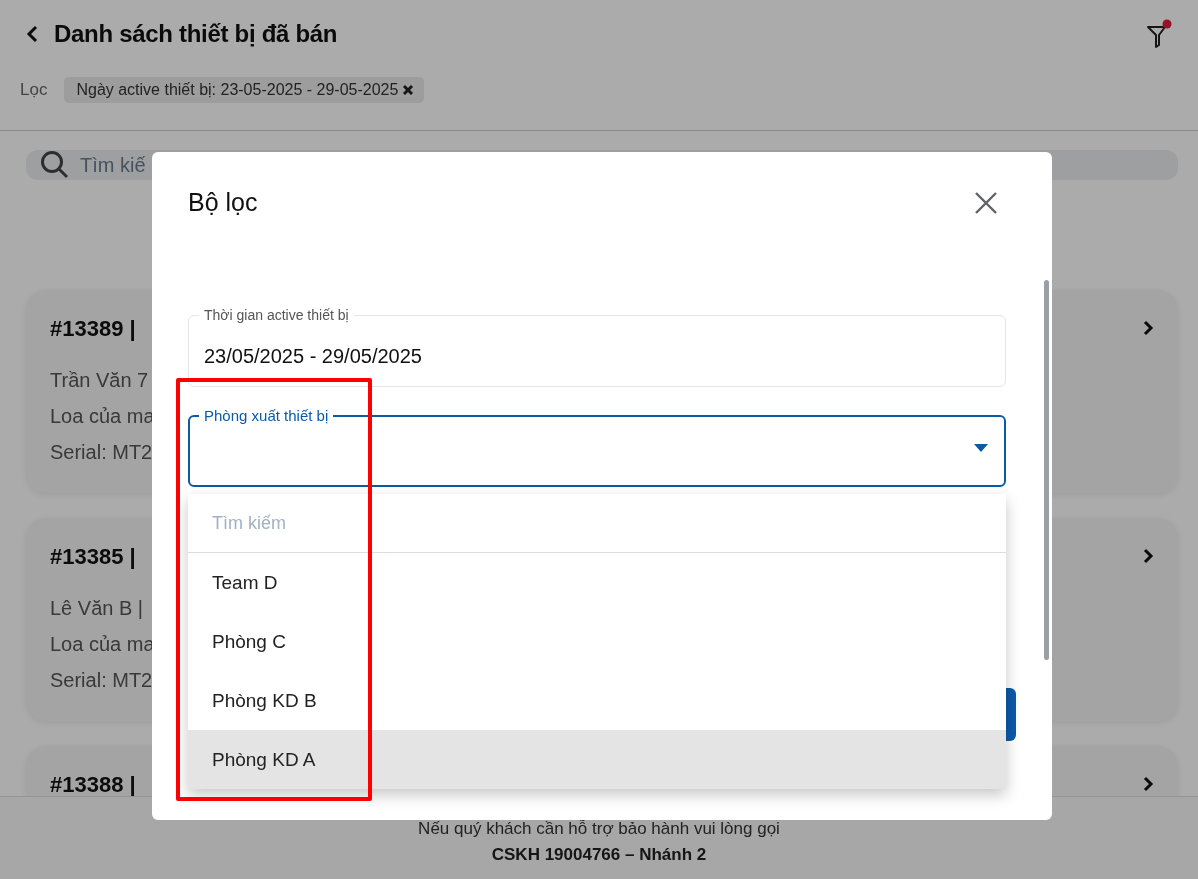 The height and width of the screenshot is (879, 1198). What do you see at coordinates (599, 855) in the screenshot?
I see `hotline-text: CSKH 19004766 – Nhánh 2` at bounding box center [599, 855].